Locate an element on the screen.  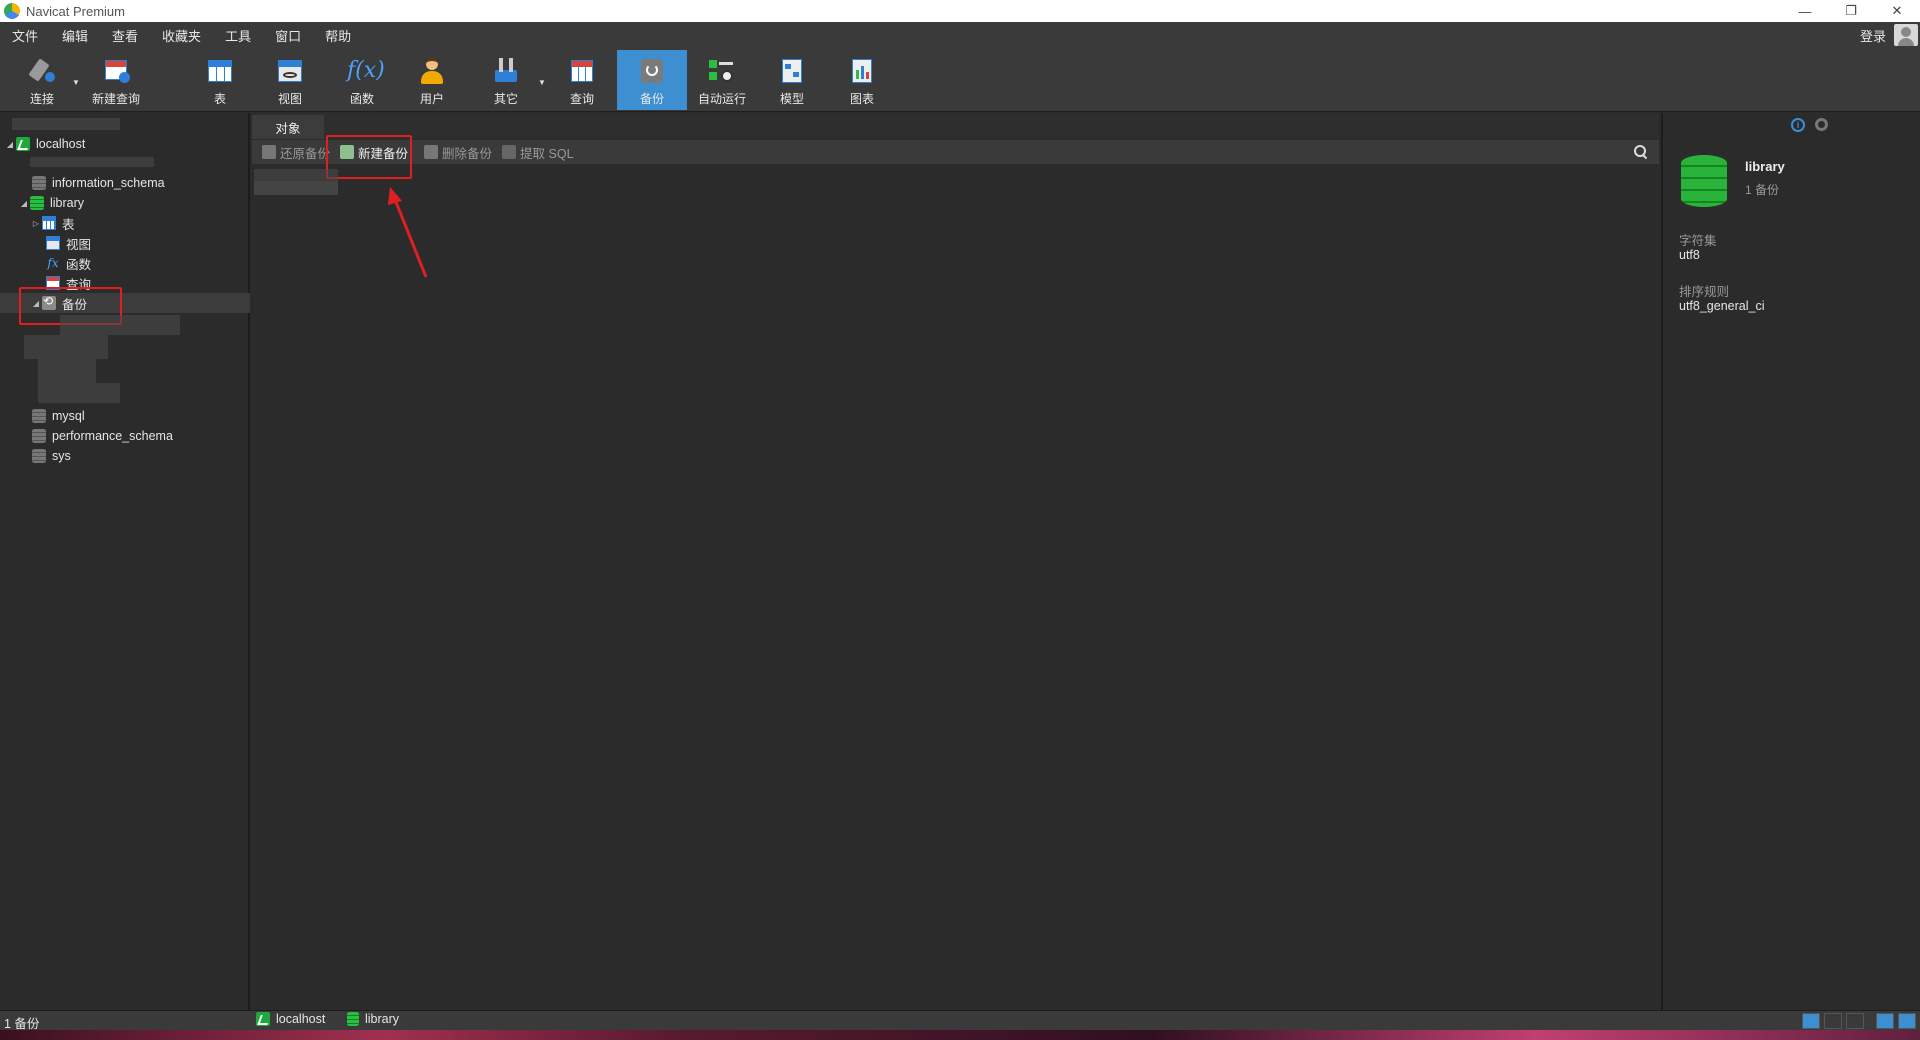
info-backup-count: 1 备份 is located at coordinates (1762, 190).